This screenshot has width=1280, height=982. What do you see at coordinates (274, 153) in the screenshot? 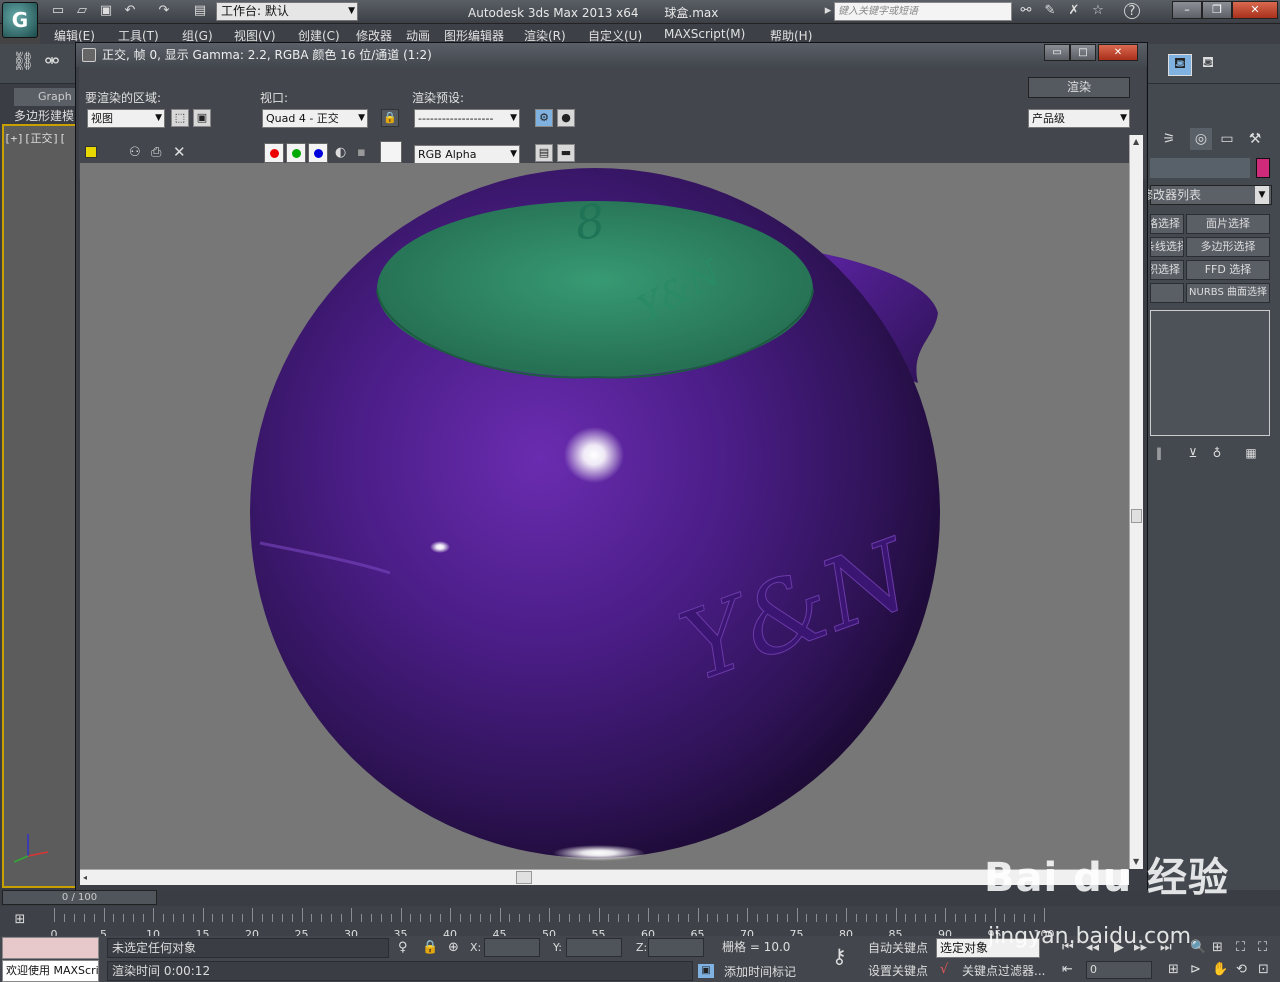
I see `red-channel-button` at bounding box center [274, 153].